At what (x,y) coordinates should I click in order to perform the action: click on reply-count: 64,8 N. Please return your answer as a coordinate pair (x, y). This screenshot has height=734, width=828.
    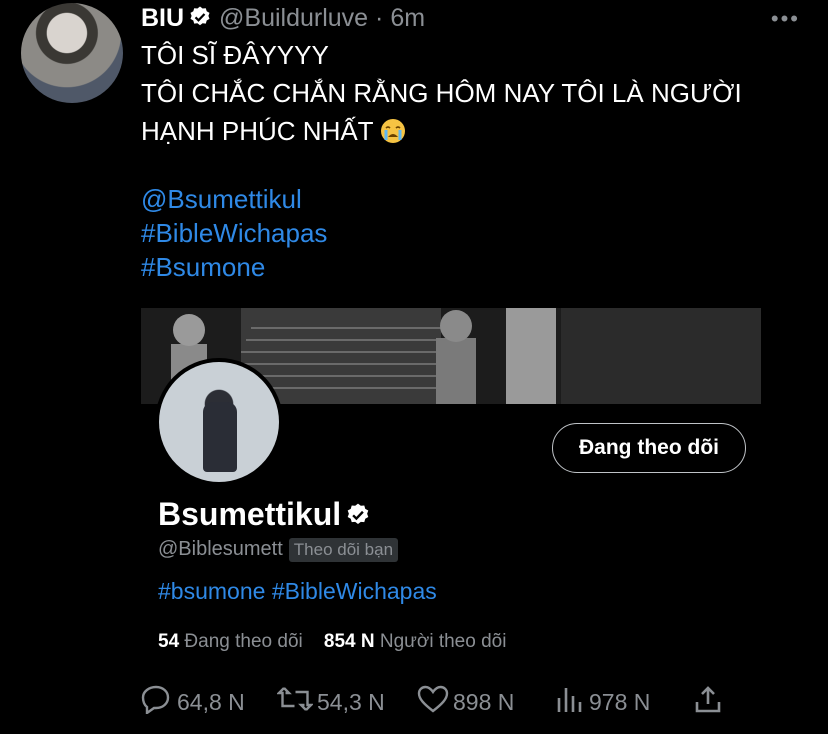
    Looking at the image, I should click on (211, 701).